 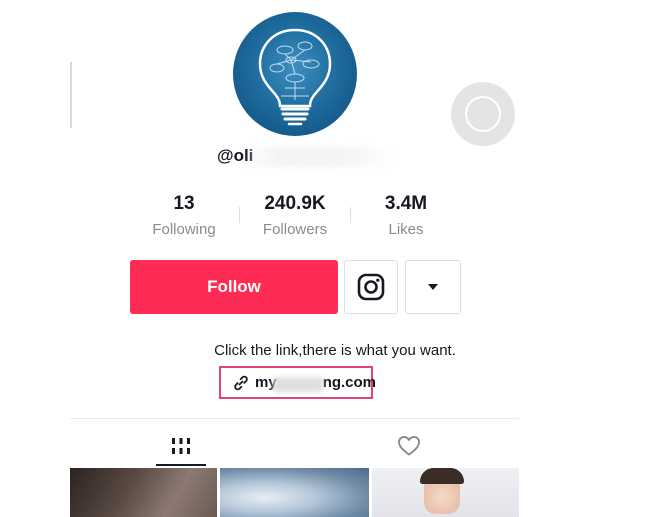 I want to click on person-hair, so click(x=442, y=476).